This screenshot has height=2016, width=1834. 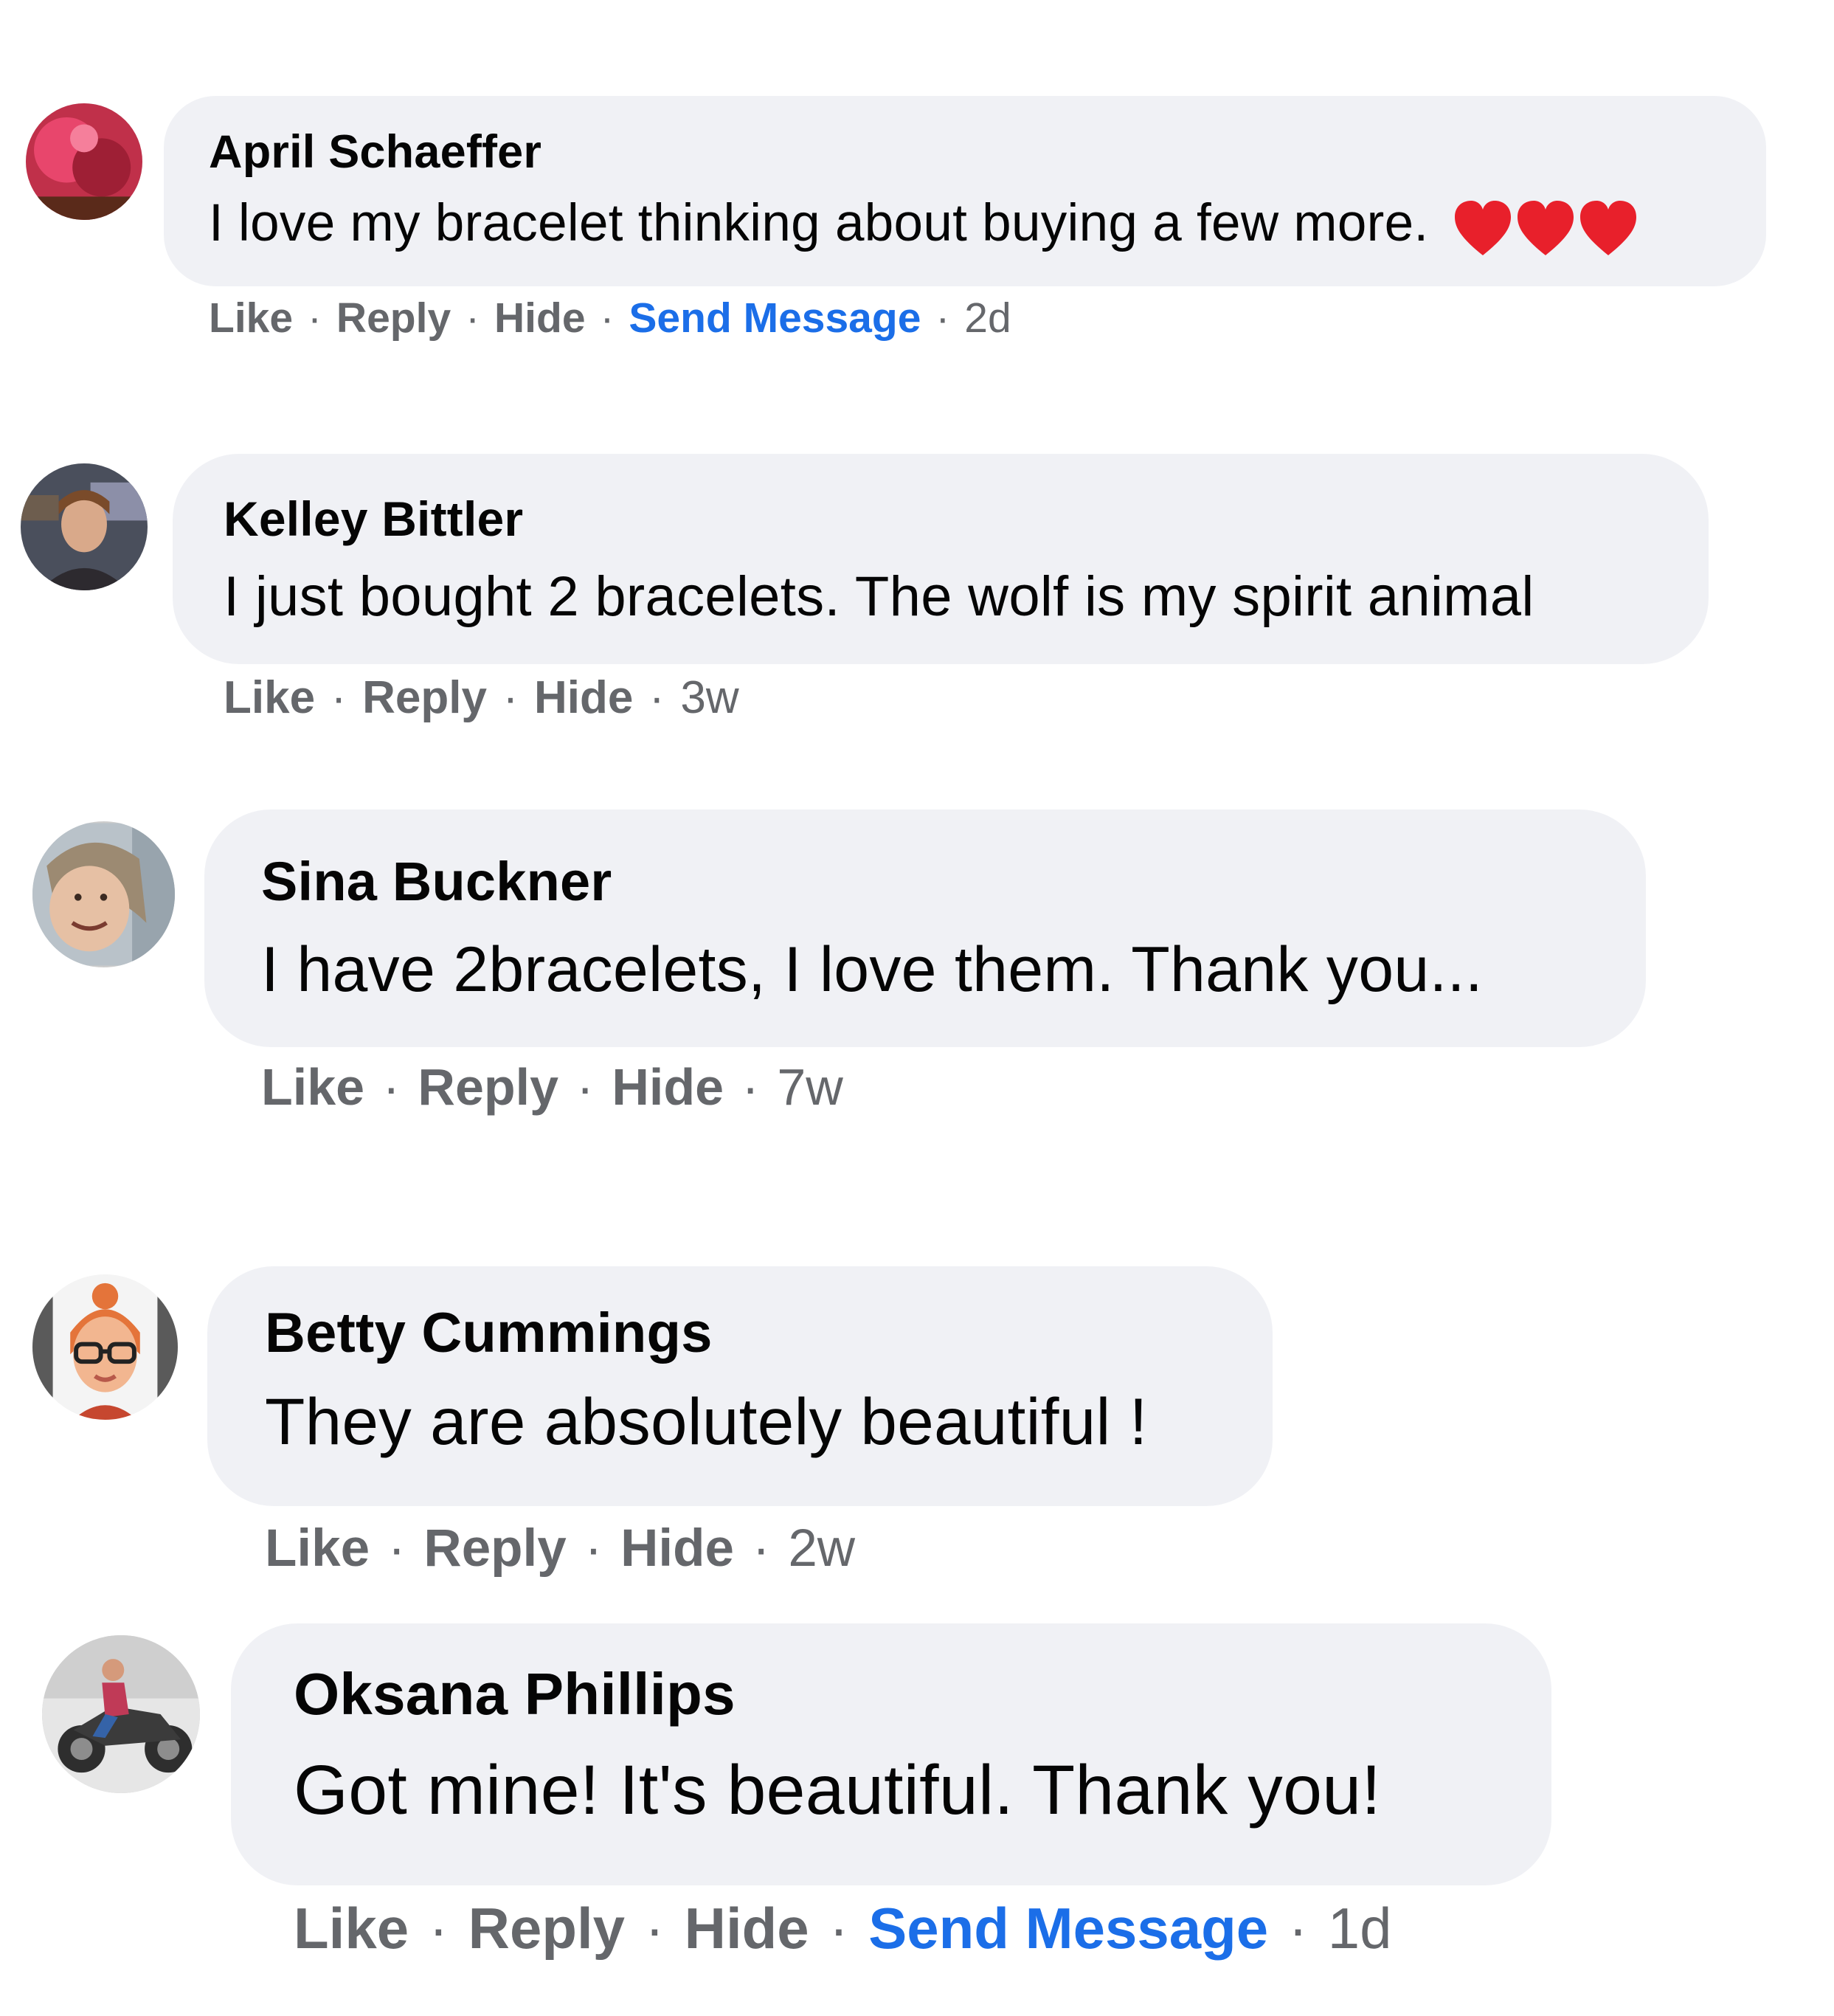 What do you see at coordinates (374, 519) in the screenshot?
I see `comment-author: Kelley Bittler` at bounding box center [374, 519].